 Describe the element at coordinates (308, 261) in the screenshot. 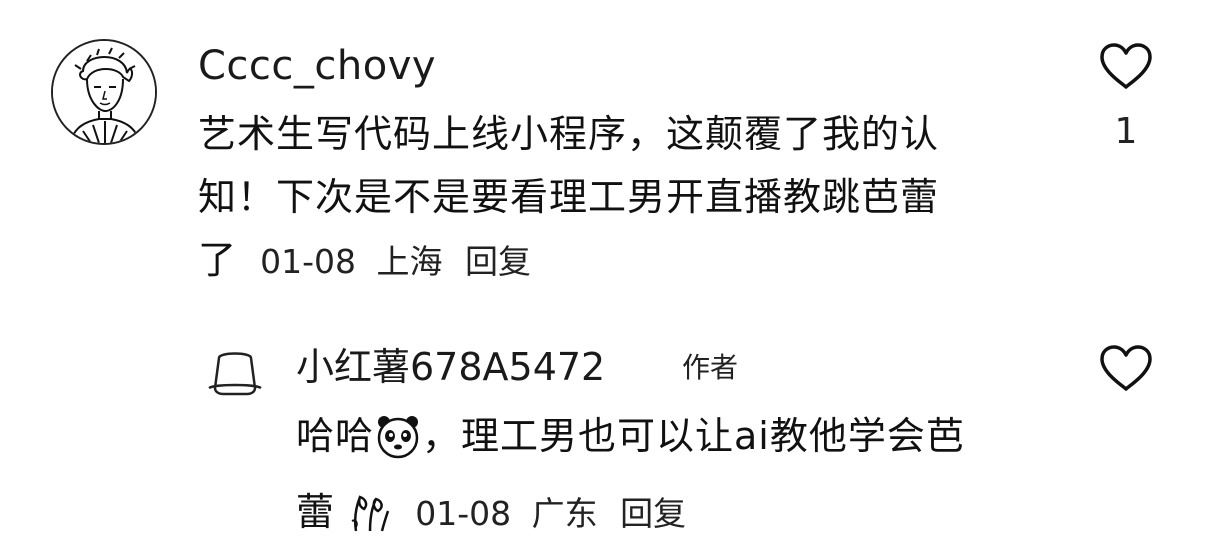

I see `comment-date: 01-08` at that location.